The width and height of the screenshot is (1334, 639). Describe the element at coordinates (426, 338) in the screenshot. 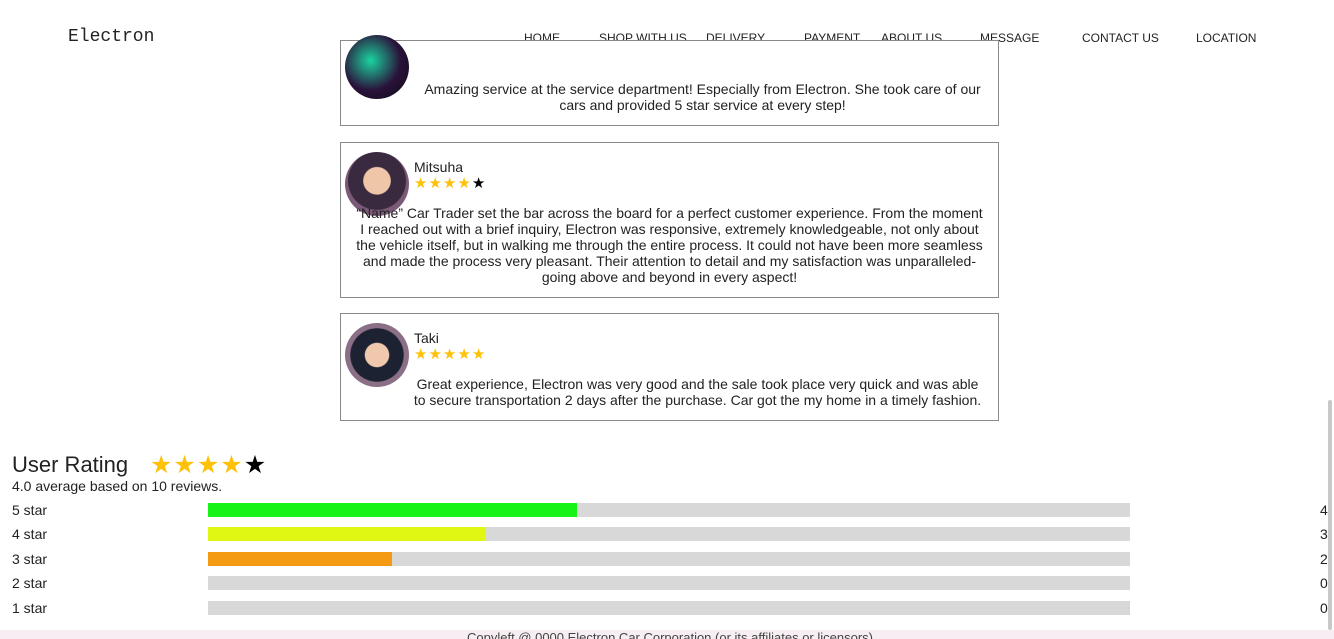

I see `reviewer-name: Taki` at that location.